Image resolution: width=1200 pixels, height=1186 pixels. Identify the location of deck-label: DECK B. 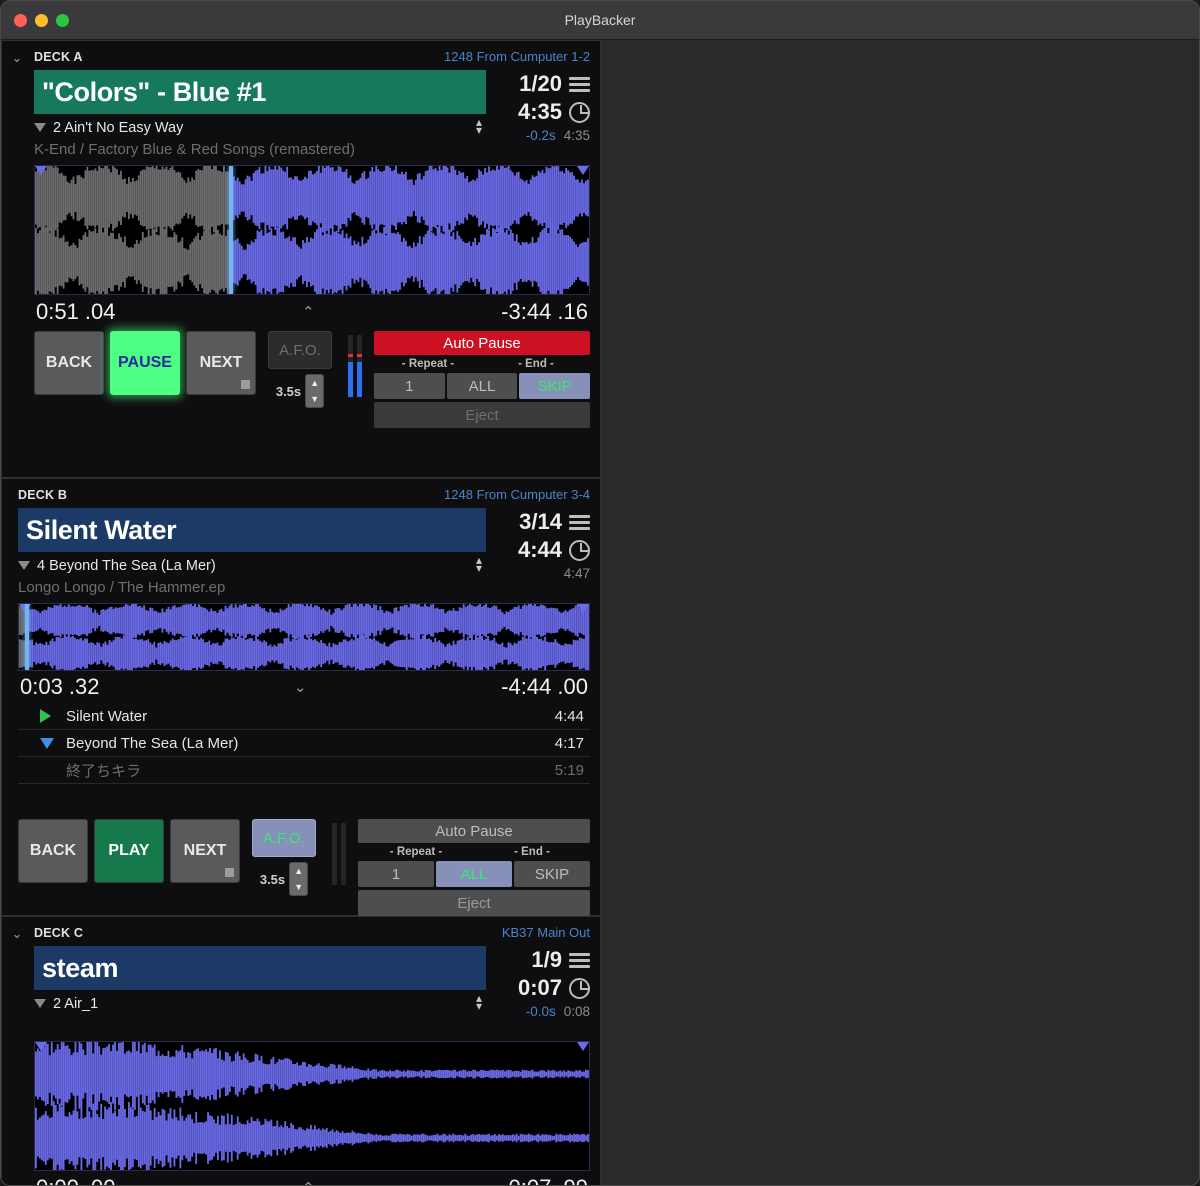
(43, 495).